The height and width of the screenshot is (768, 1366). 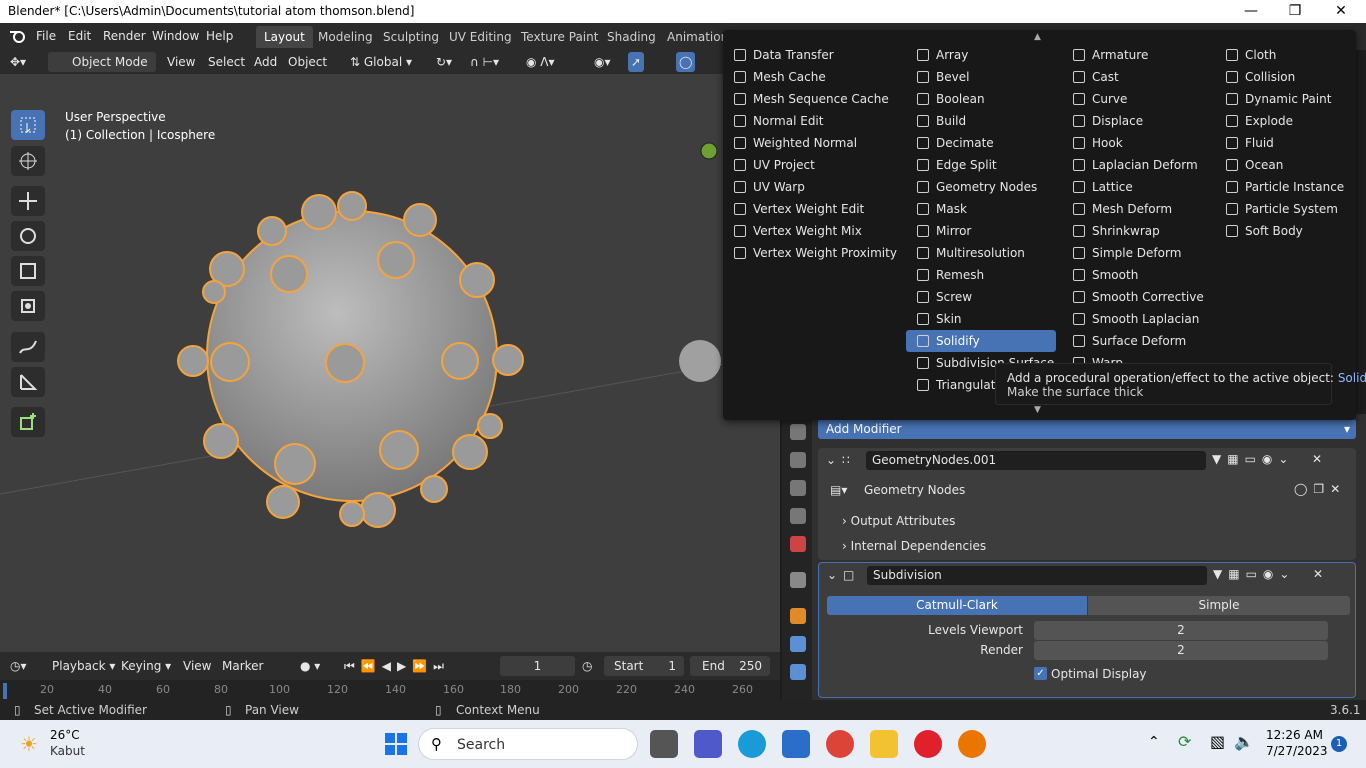 I want to click on menu-add: Add, so click(x=265, y=62).